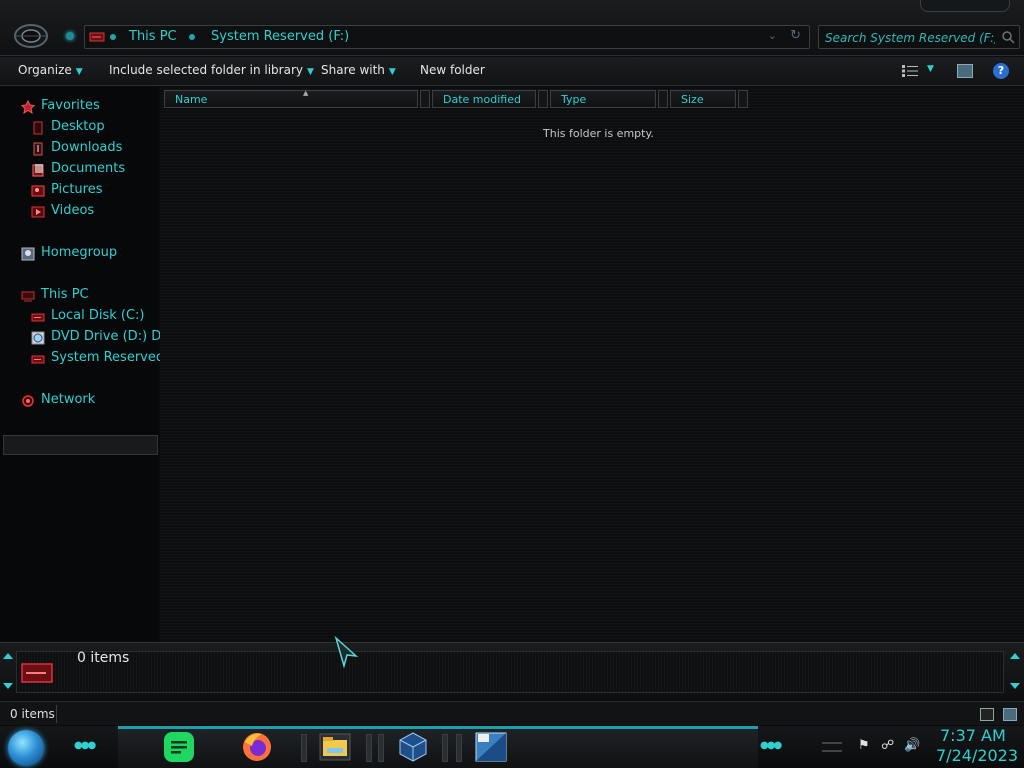  I want to click on nav-item-label: Local Disk (C:), so click(98, 315).